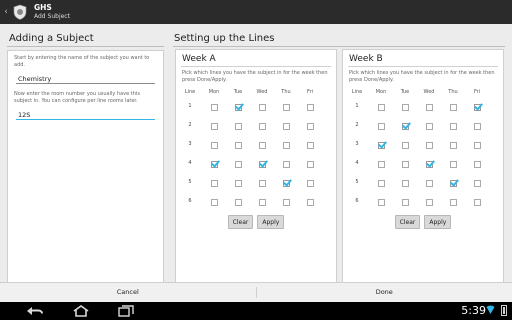 Image resolution: width=512 pixels, height=320 pixels. I want to click on room-number-input: 12S, so click(85, 114).